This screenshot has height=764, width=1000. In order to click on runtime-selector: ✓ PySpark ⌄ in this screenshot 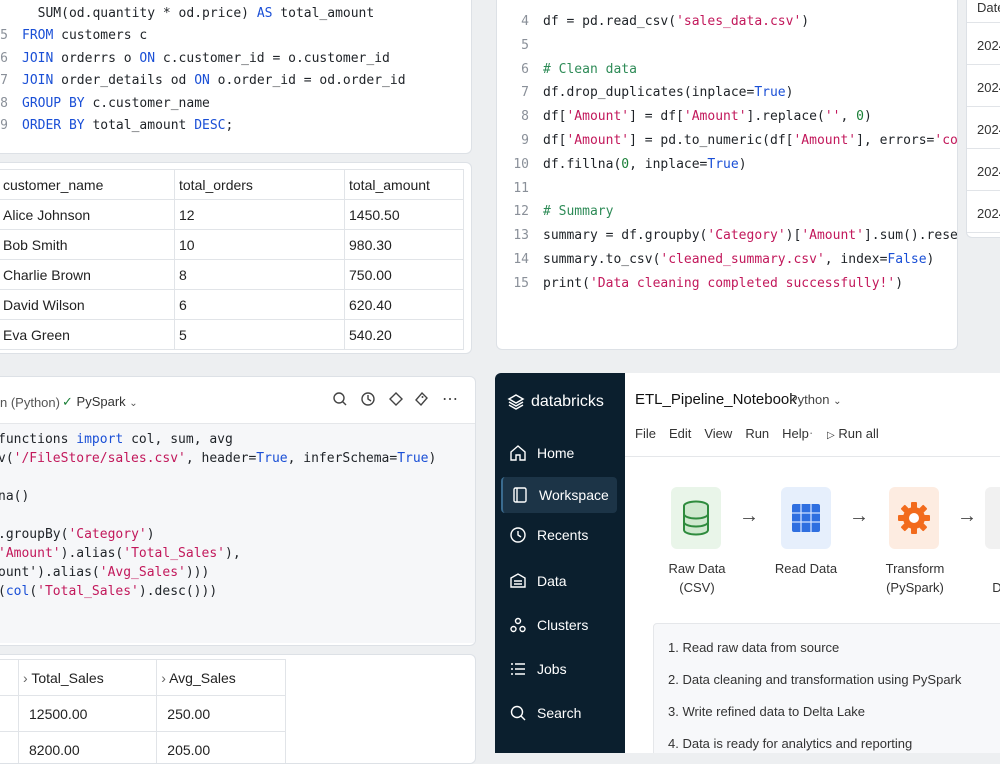, I will do `click(100, 402)`.